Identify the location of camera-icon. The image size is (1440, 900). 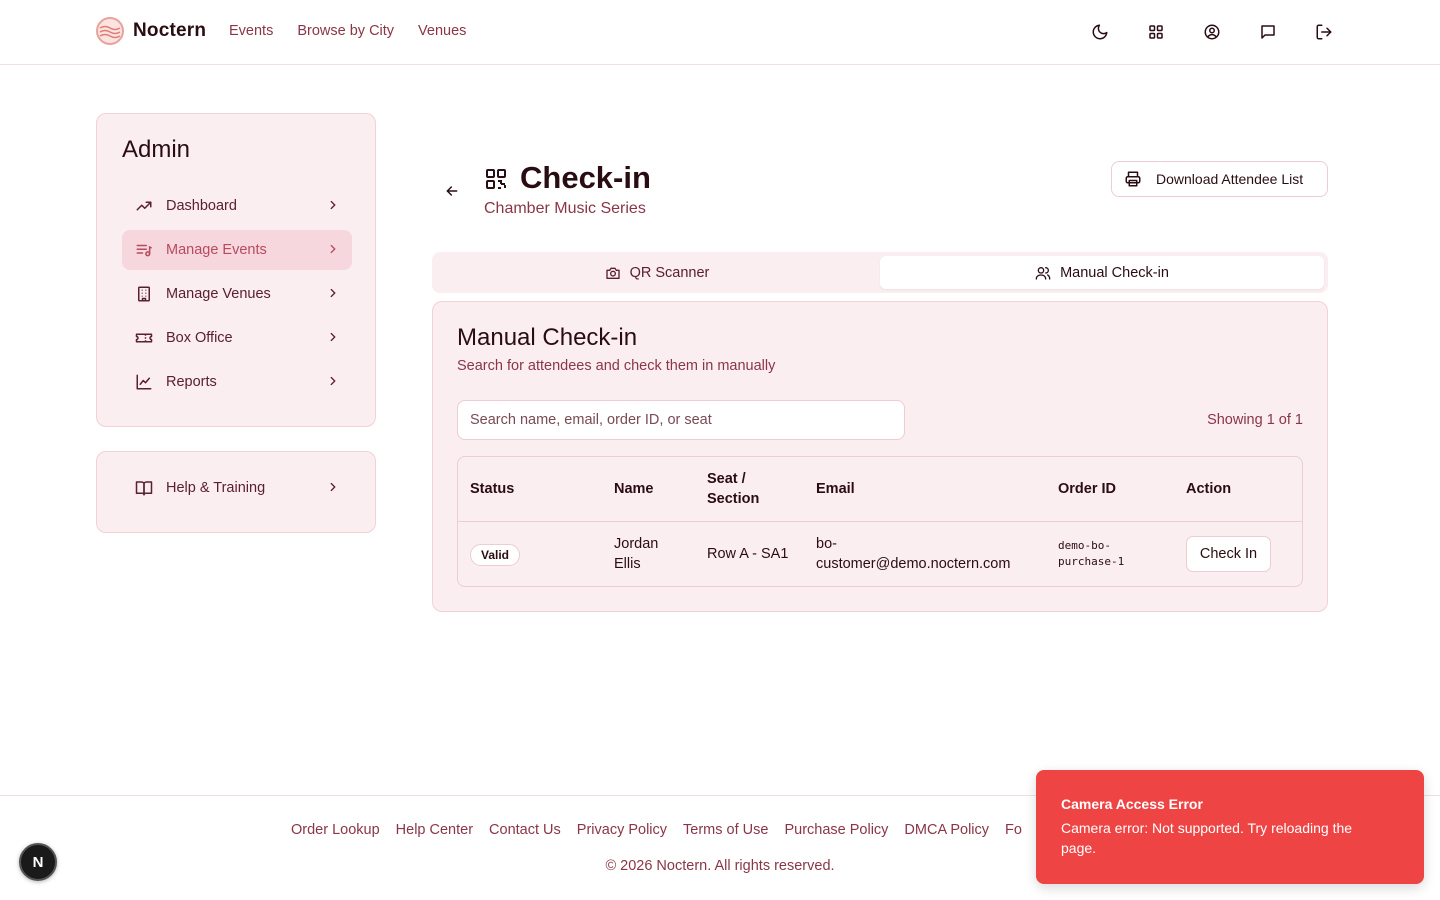
(613, 273).